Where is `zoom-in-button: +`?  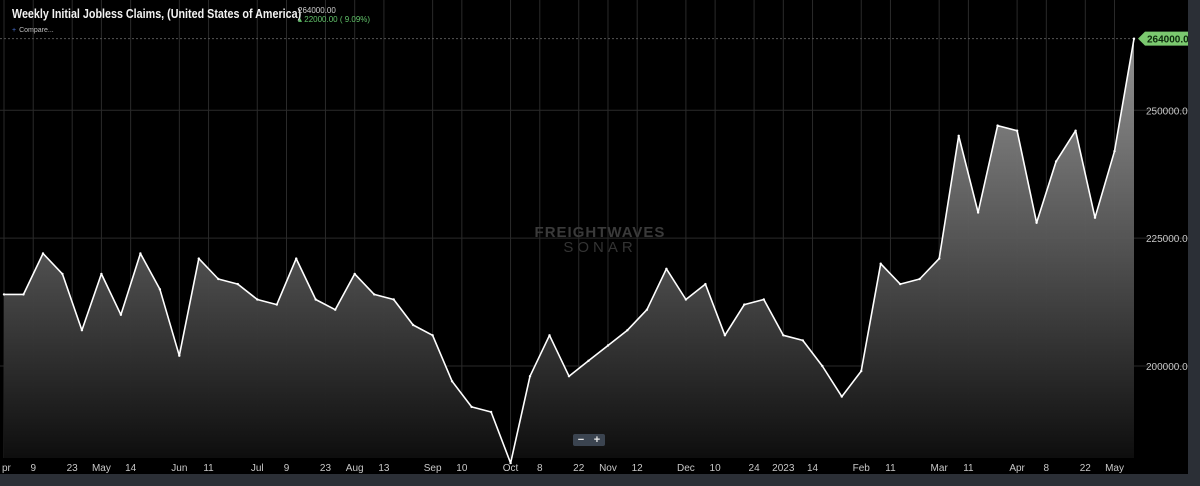 zoom-in-button: + is located at coordinates (597, 440).